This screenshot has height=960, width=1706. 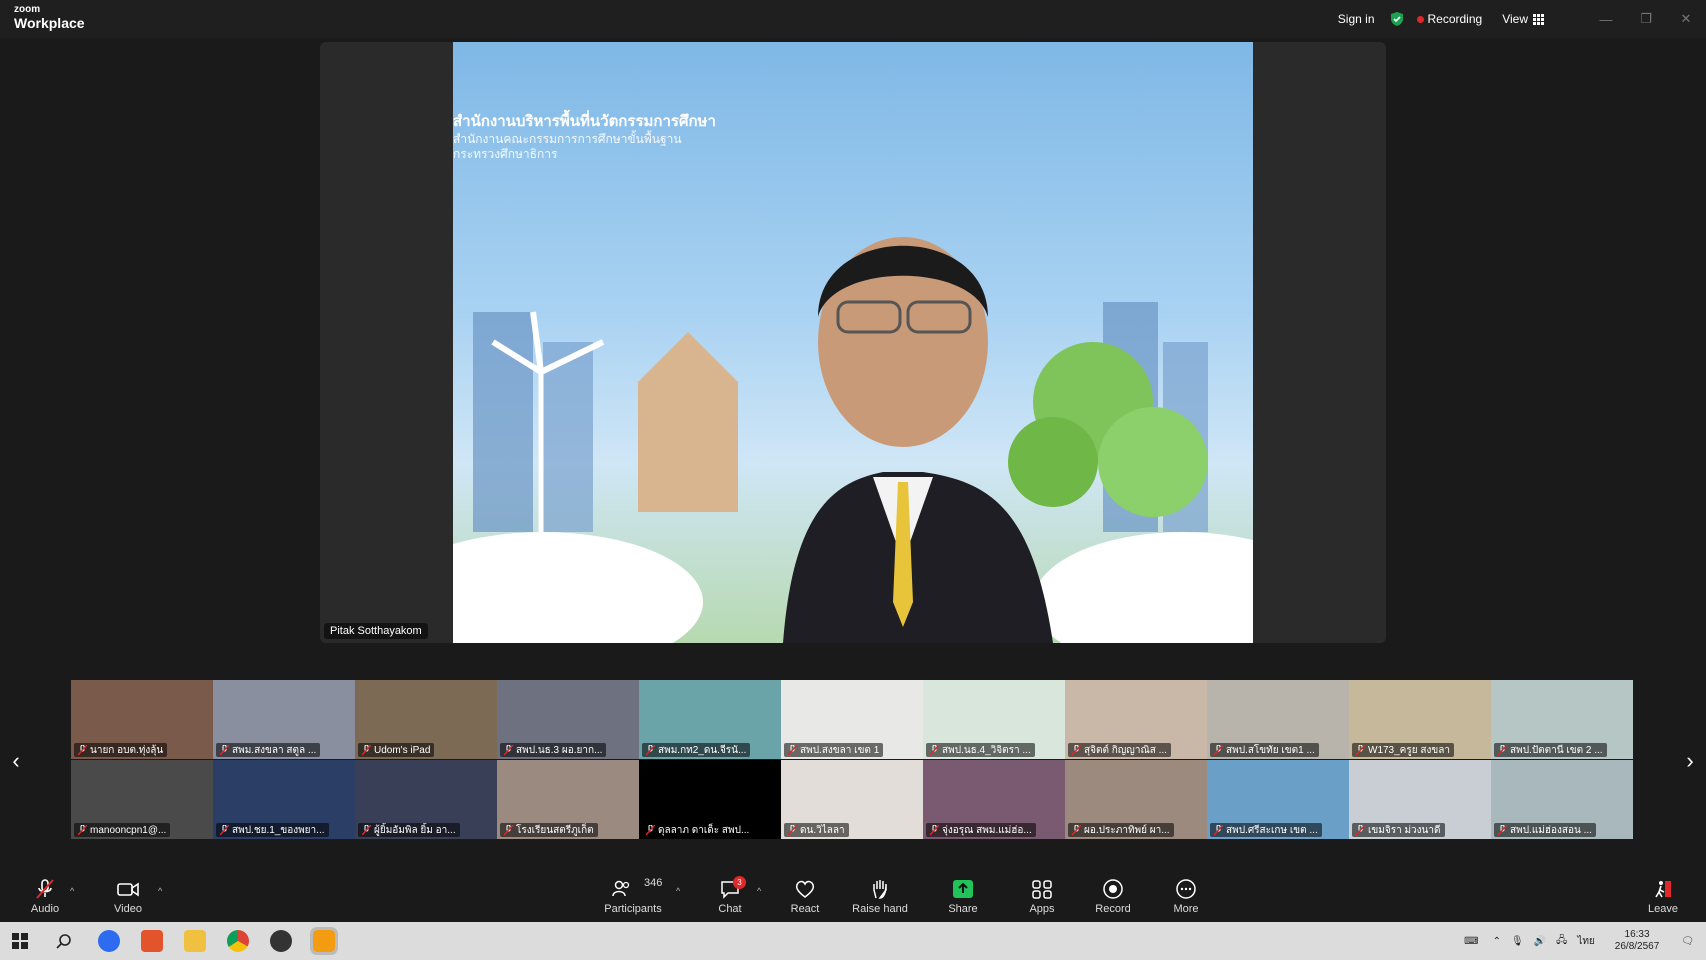 I want to click on participant-name-label: สพป.สงขลา เขต 1, so click(x=834, y=750).